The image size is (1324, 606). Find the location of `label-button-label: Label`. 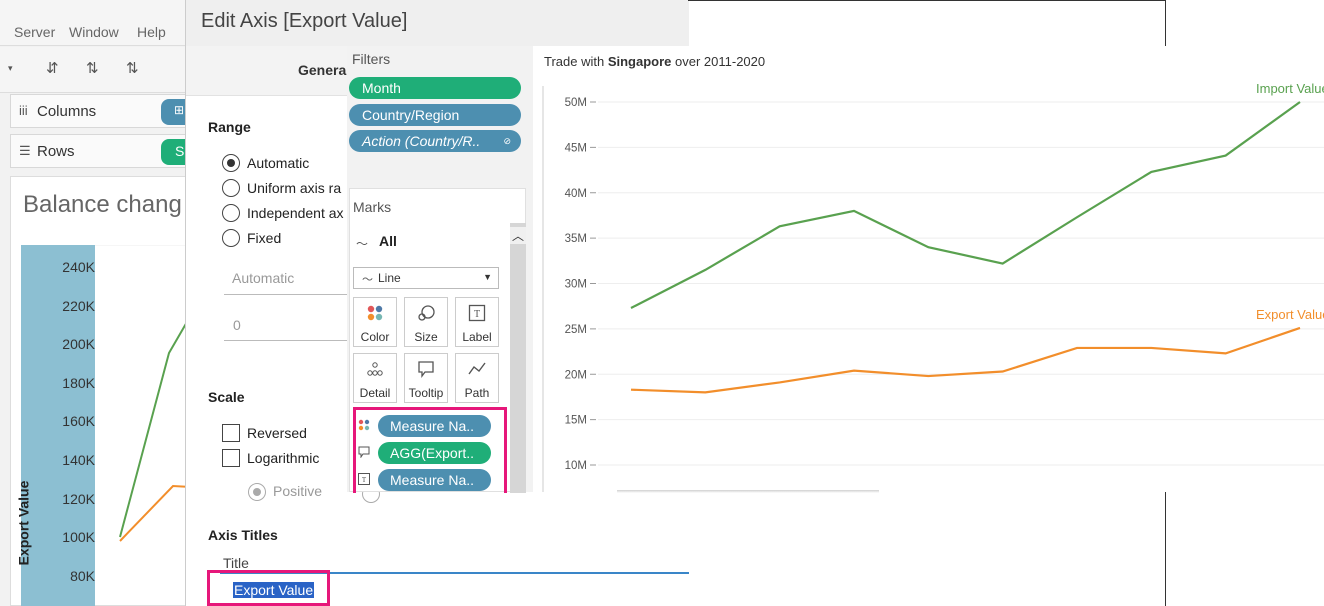

label-button-label: Label is located at coordinates (477, 337).